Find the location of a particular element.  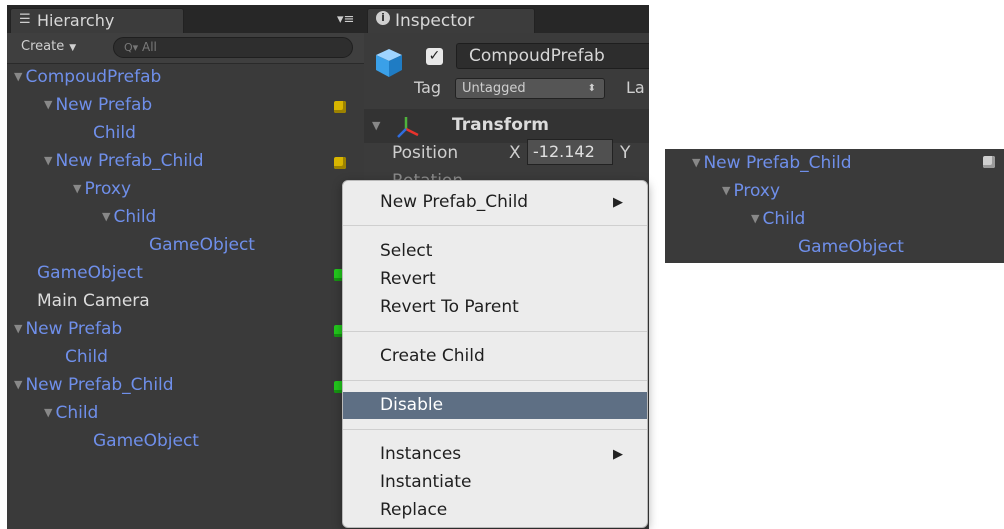

menu-item-instances: Instances ▶ is located at coordinates (495, 454).